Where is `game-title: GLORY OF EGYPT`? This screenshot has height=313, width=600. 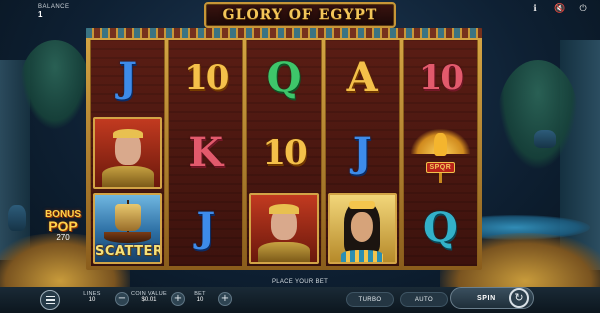 game-title: GLORY OF EGYPT is located at coordinates (300, 15).